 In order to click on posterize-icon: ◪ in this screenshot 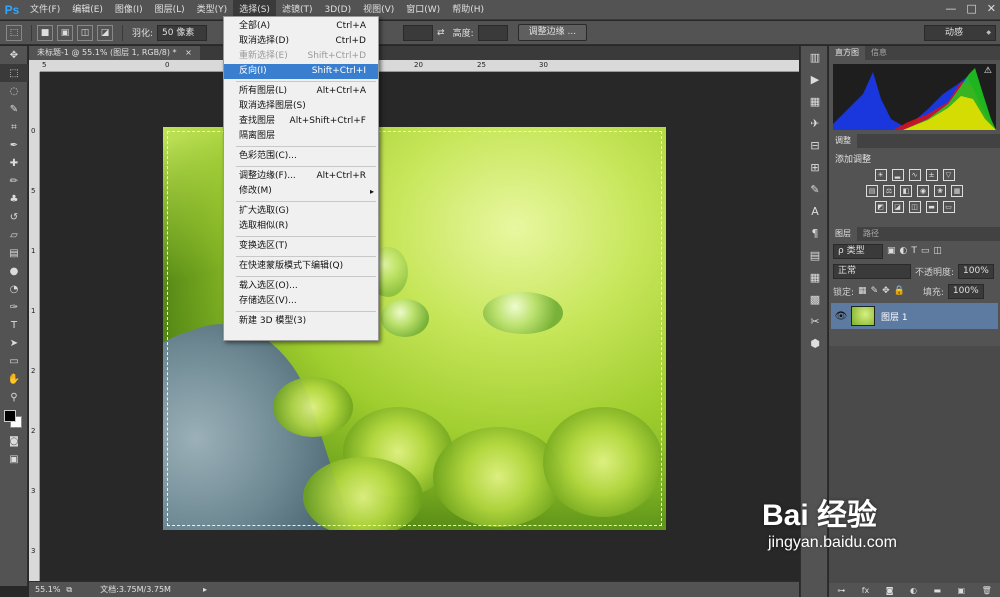, I will do `click(897, 207)`.